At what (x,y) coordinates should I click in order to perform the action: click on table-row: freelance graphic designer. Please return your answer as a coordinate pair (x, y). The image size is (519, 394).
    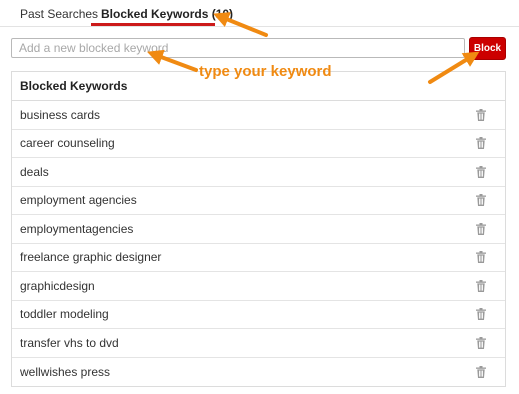
    Looking at the image, I should click on (258, 258).